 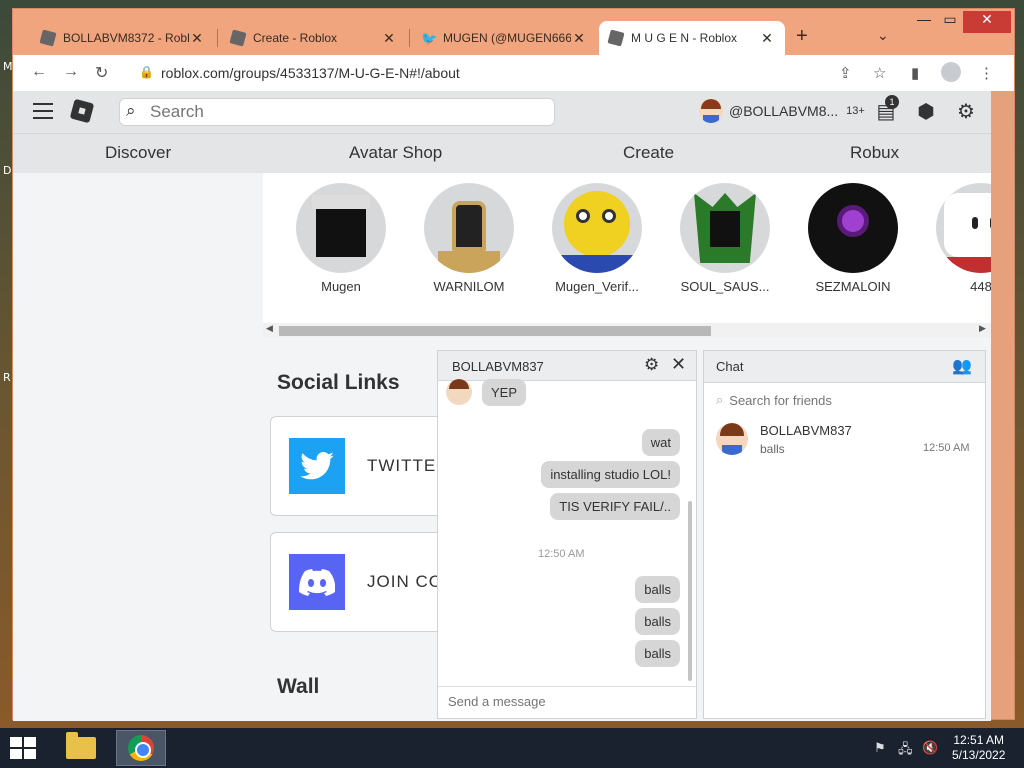 I want to click on desktop-icon-label: D, so click(x=7, y=170).